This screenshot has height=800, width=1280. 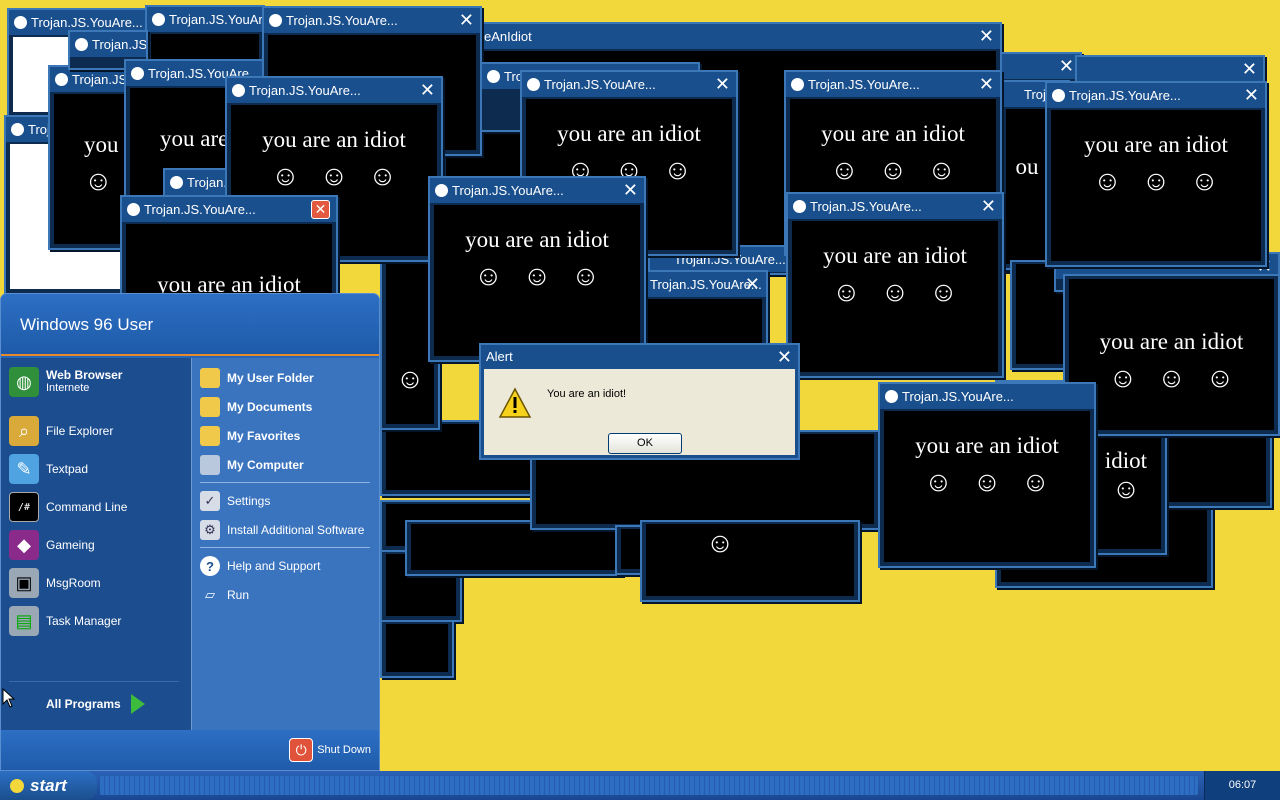 I want to click on menu-item-file-explorer: ⌕ File Explorer, so click(x=96, y=431).